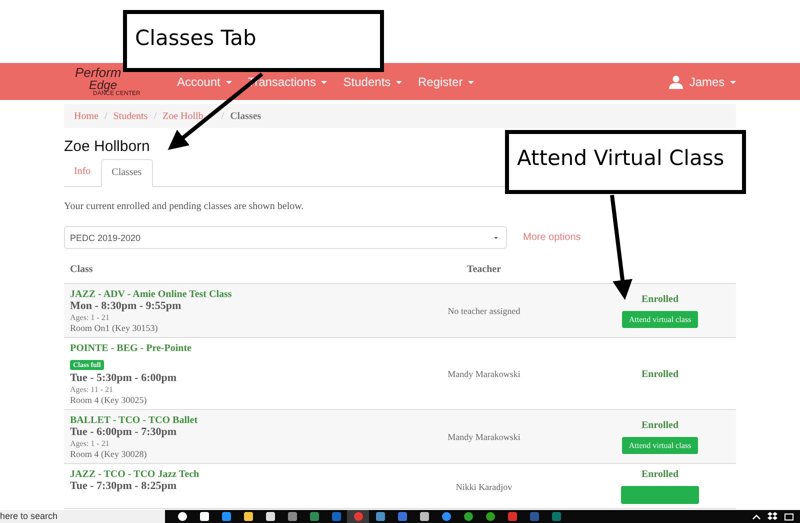  Describe the element at coordinates (183, 116) in the screenshot. I see `breadcrumb-link: Zoe Hollb` at that location.